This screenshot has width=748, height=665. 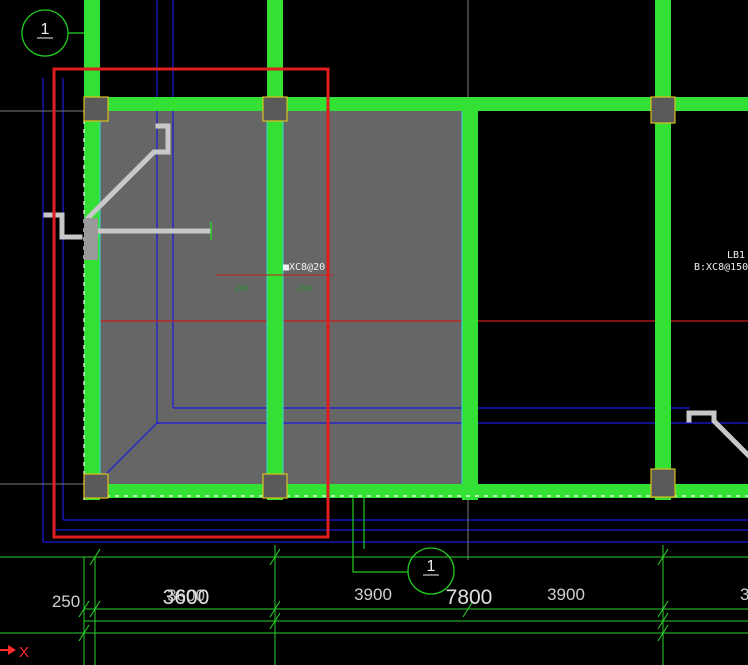 I want to click on beam-top, so click(x=416, y=104).